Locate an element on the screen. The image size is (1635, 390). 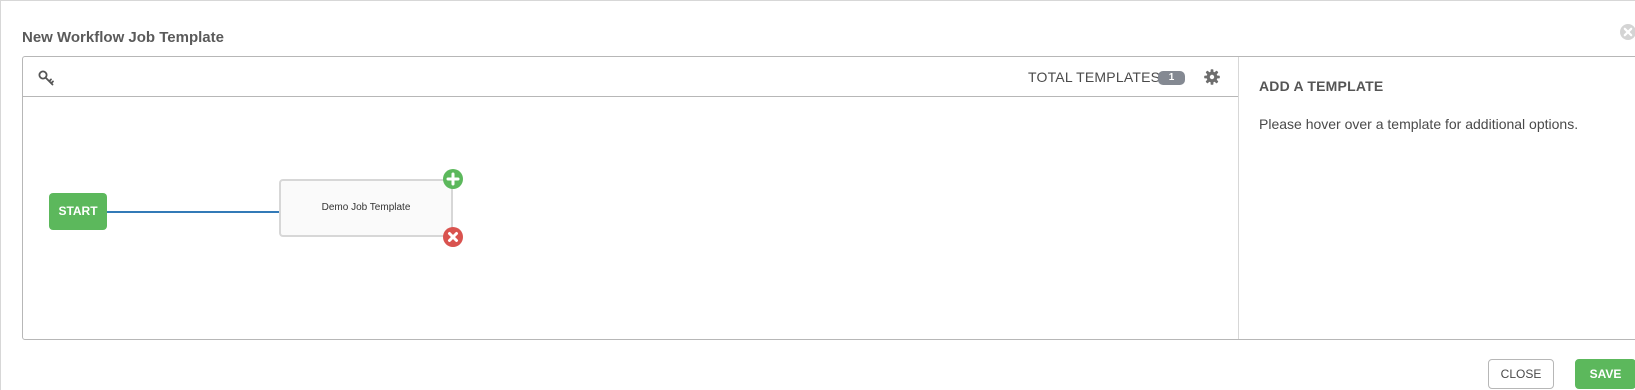
x-icon is located at coordinates (453, 237).